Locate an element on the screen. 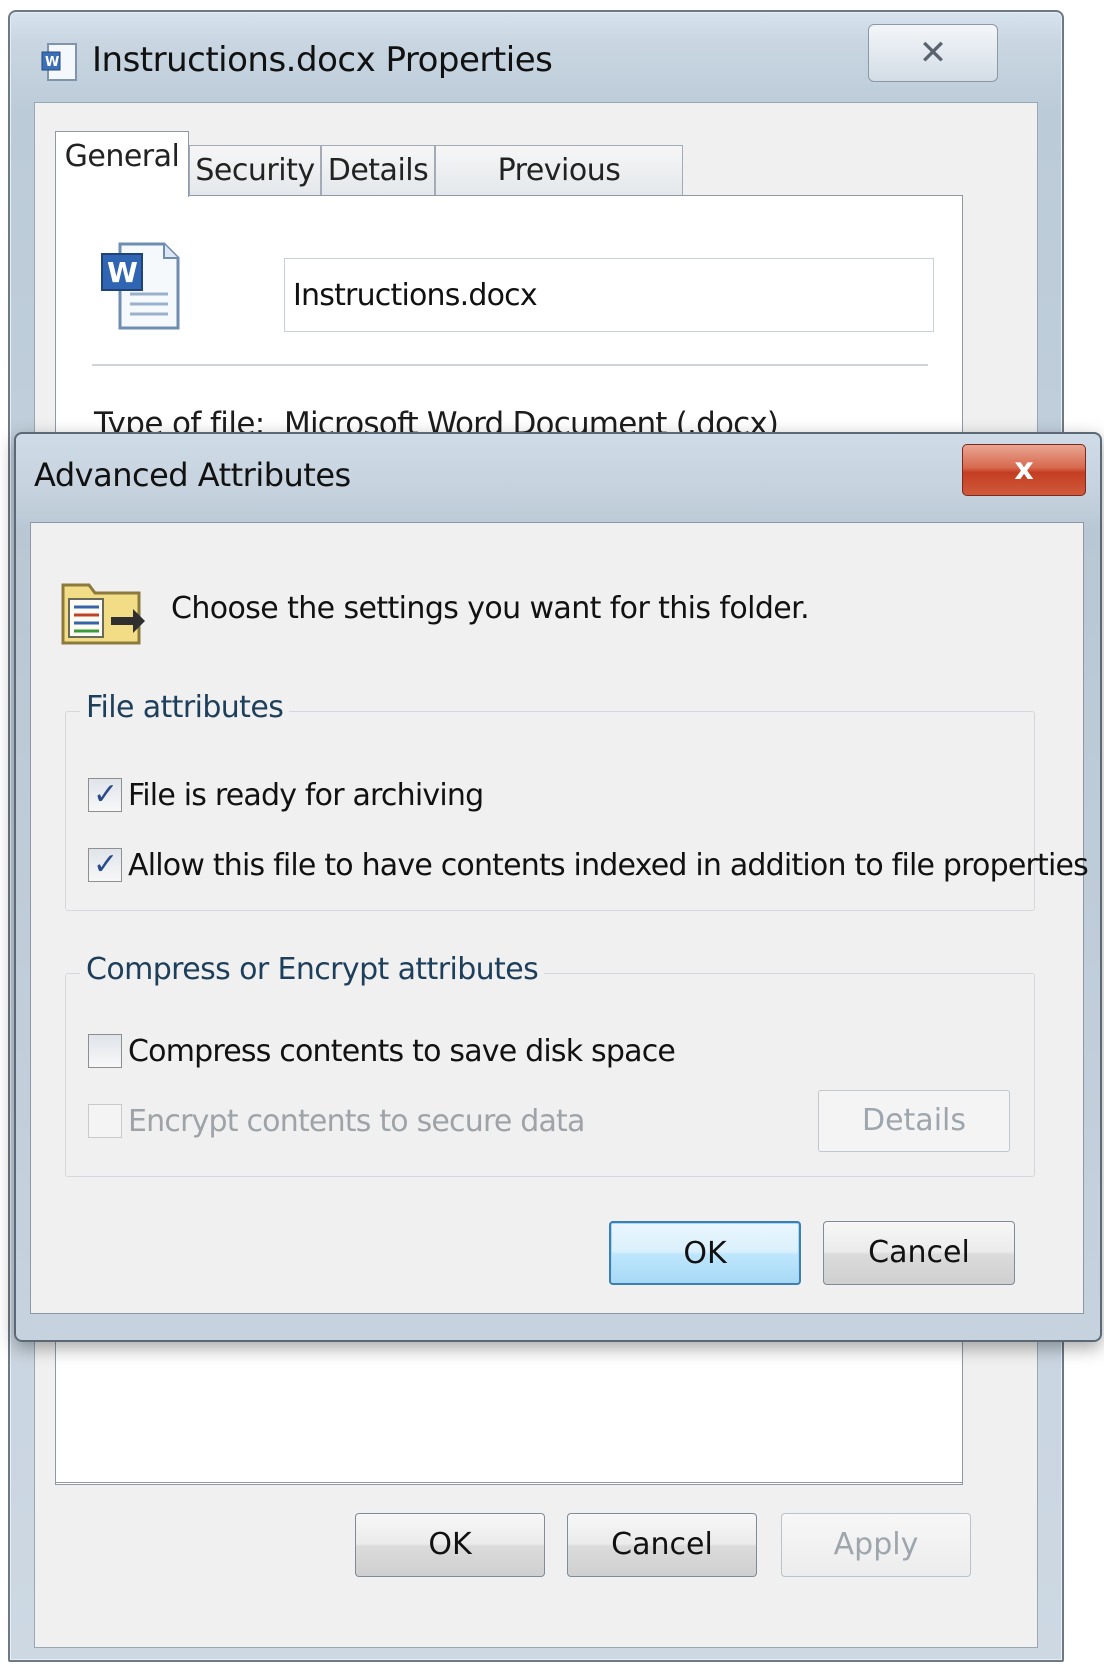 The width and height of the screenshot is (1104, 1667). properties-close-button: ✕ is located at coordinates (933, 53).